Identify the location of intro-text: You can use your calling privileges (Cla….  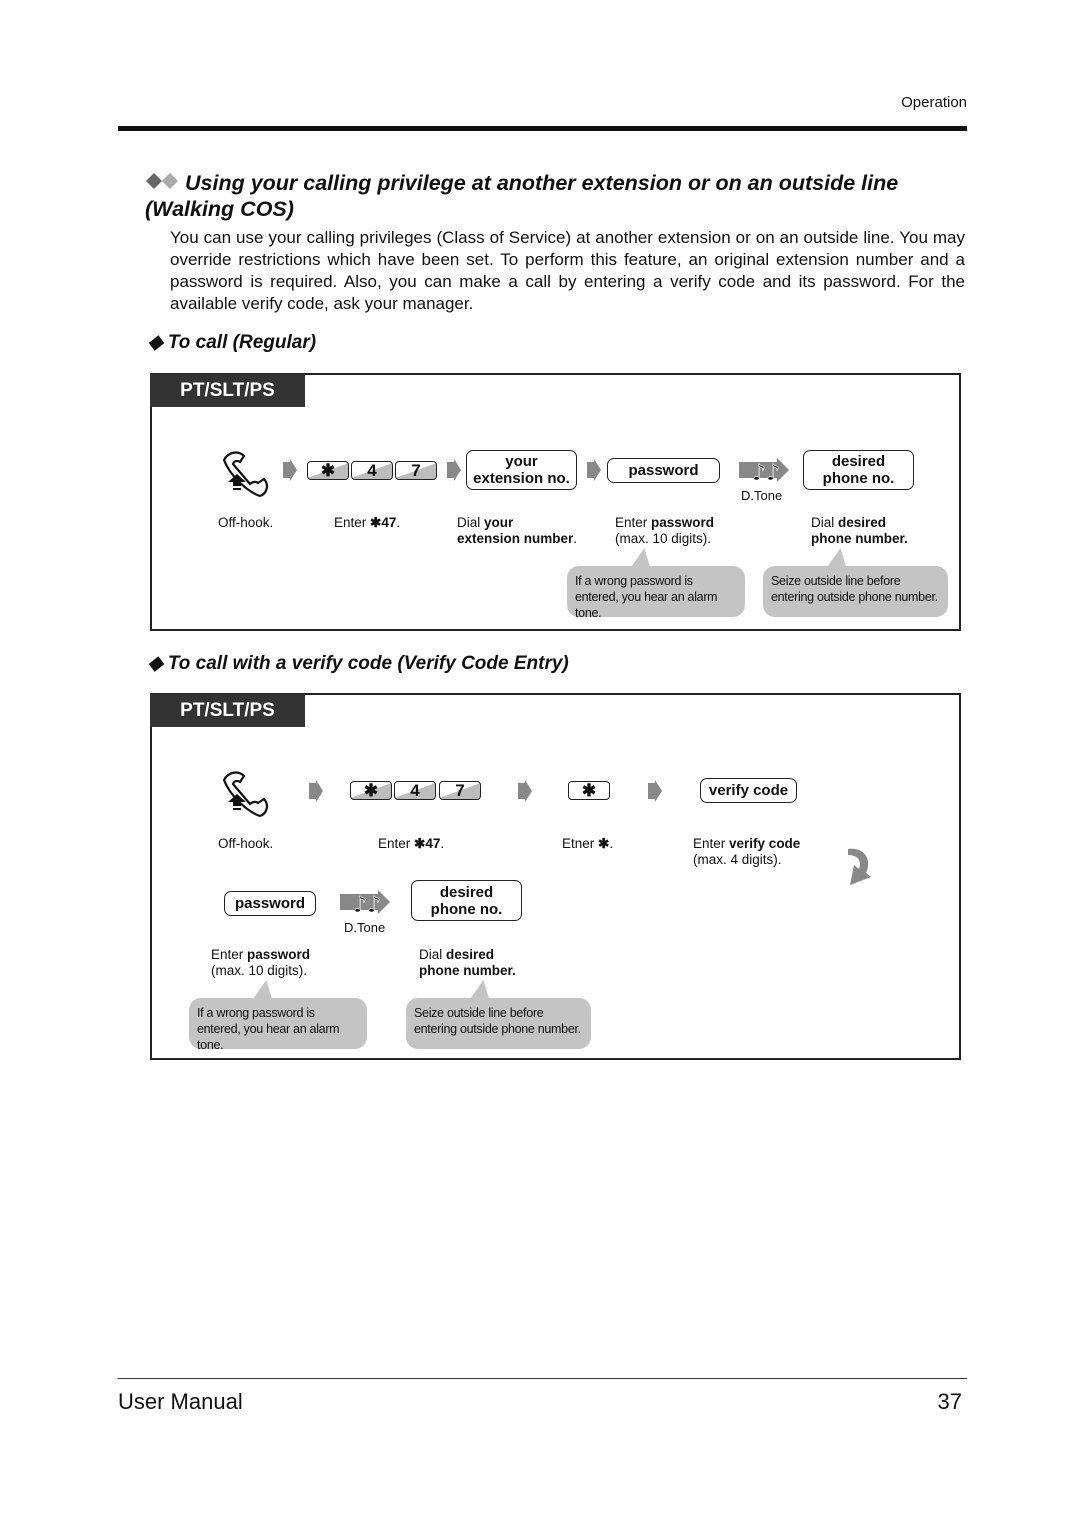
(567, 270).